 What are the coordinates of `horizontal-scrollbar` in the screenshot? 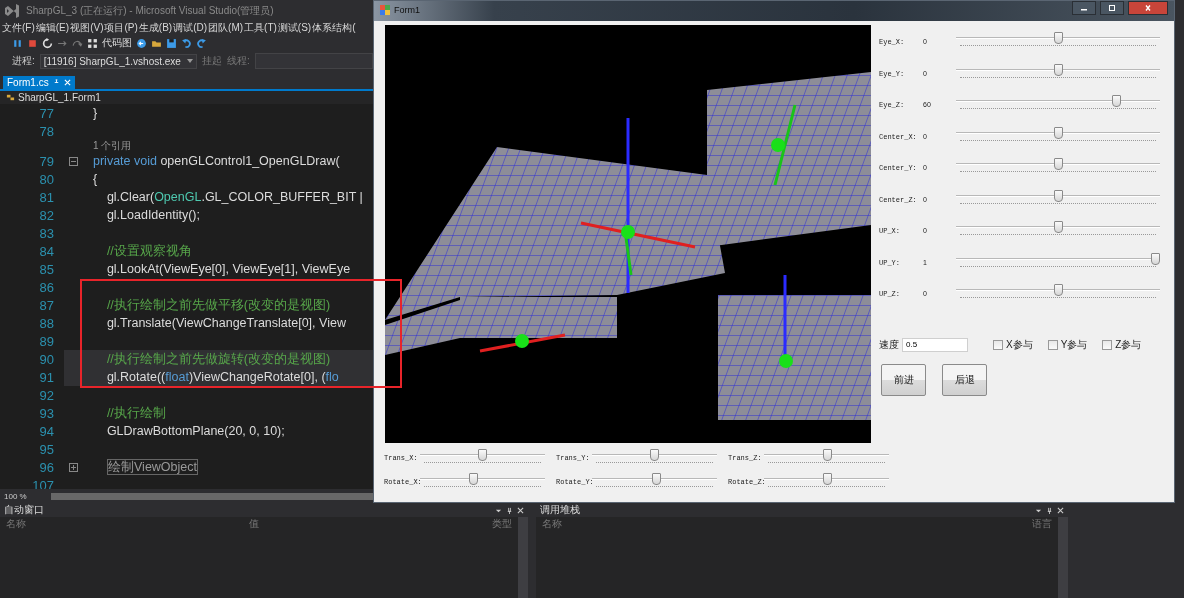 It's located at (211, 496).